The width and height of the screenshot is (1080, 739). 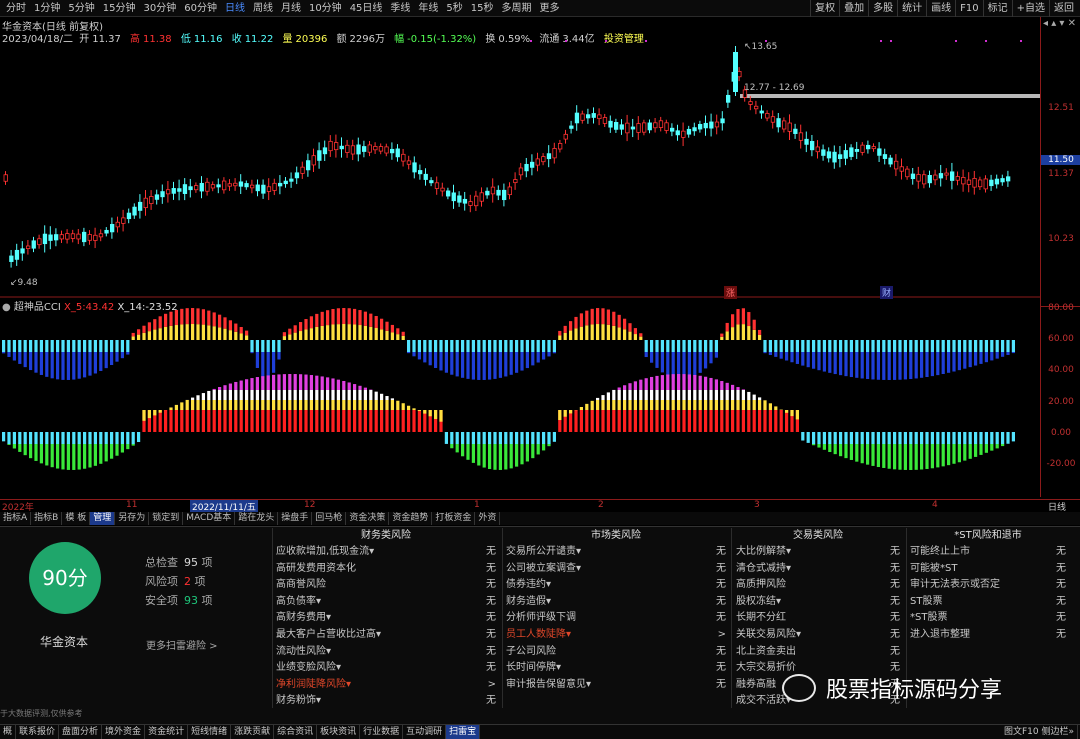 What do you see at coordinates (339, 732) in the screenshot?
I see `bottom-tab: 板块资讯` at bounding box center [339, 732].